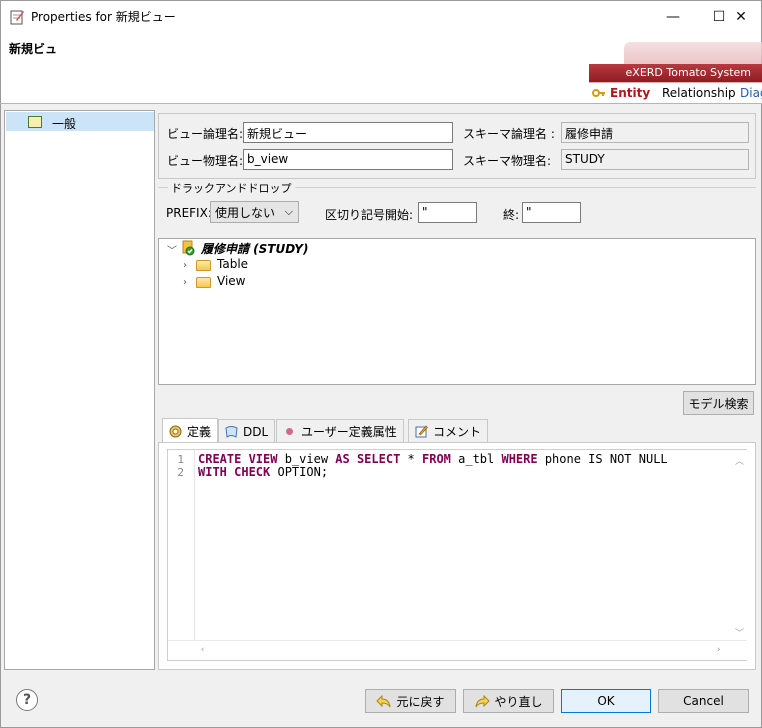 The width and height of the screenshot is (762, 728). What do you see at coordinates (751, 93) in the screenshot?
I see `banner-tab-diagram: Diag` at bounding box center [751, 93].